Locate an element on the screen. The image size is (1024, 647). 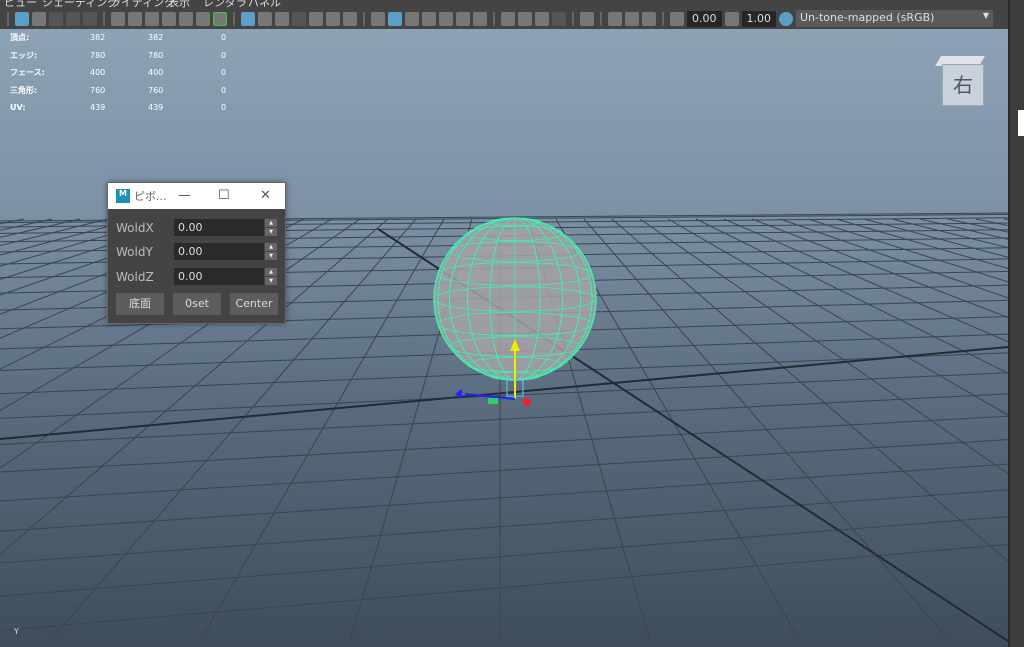
image-plane-icon is located at coordinates (186, 18).